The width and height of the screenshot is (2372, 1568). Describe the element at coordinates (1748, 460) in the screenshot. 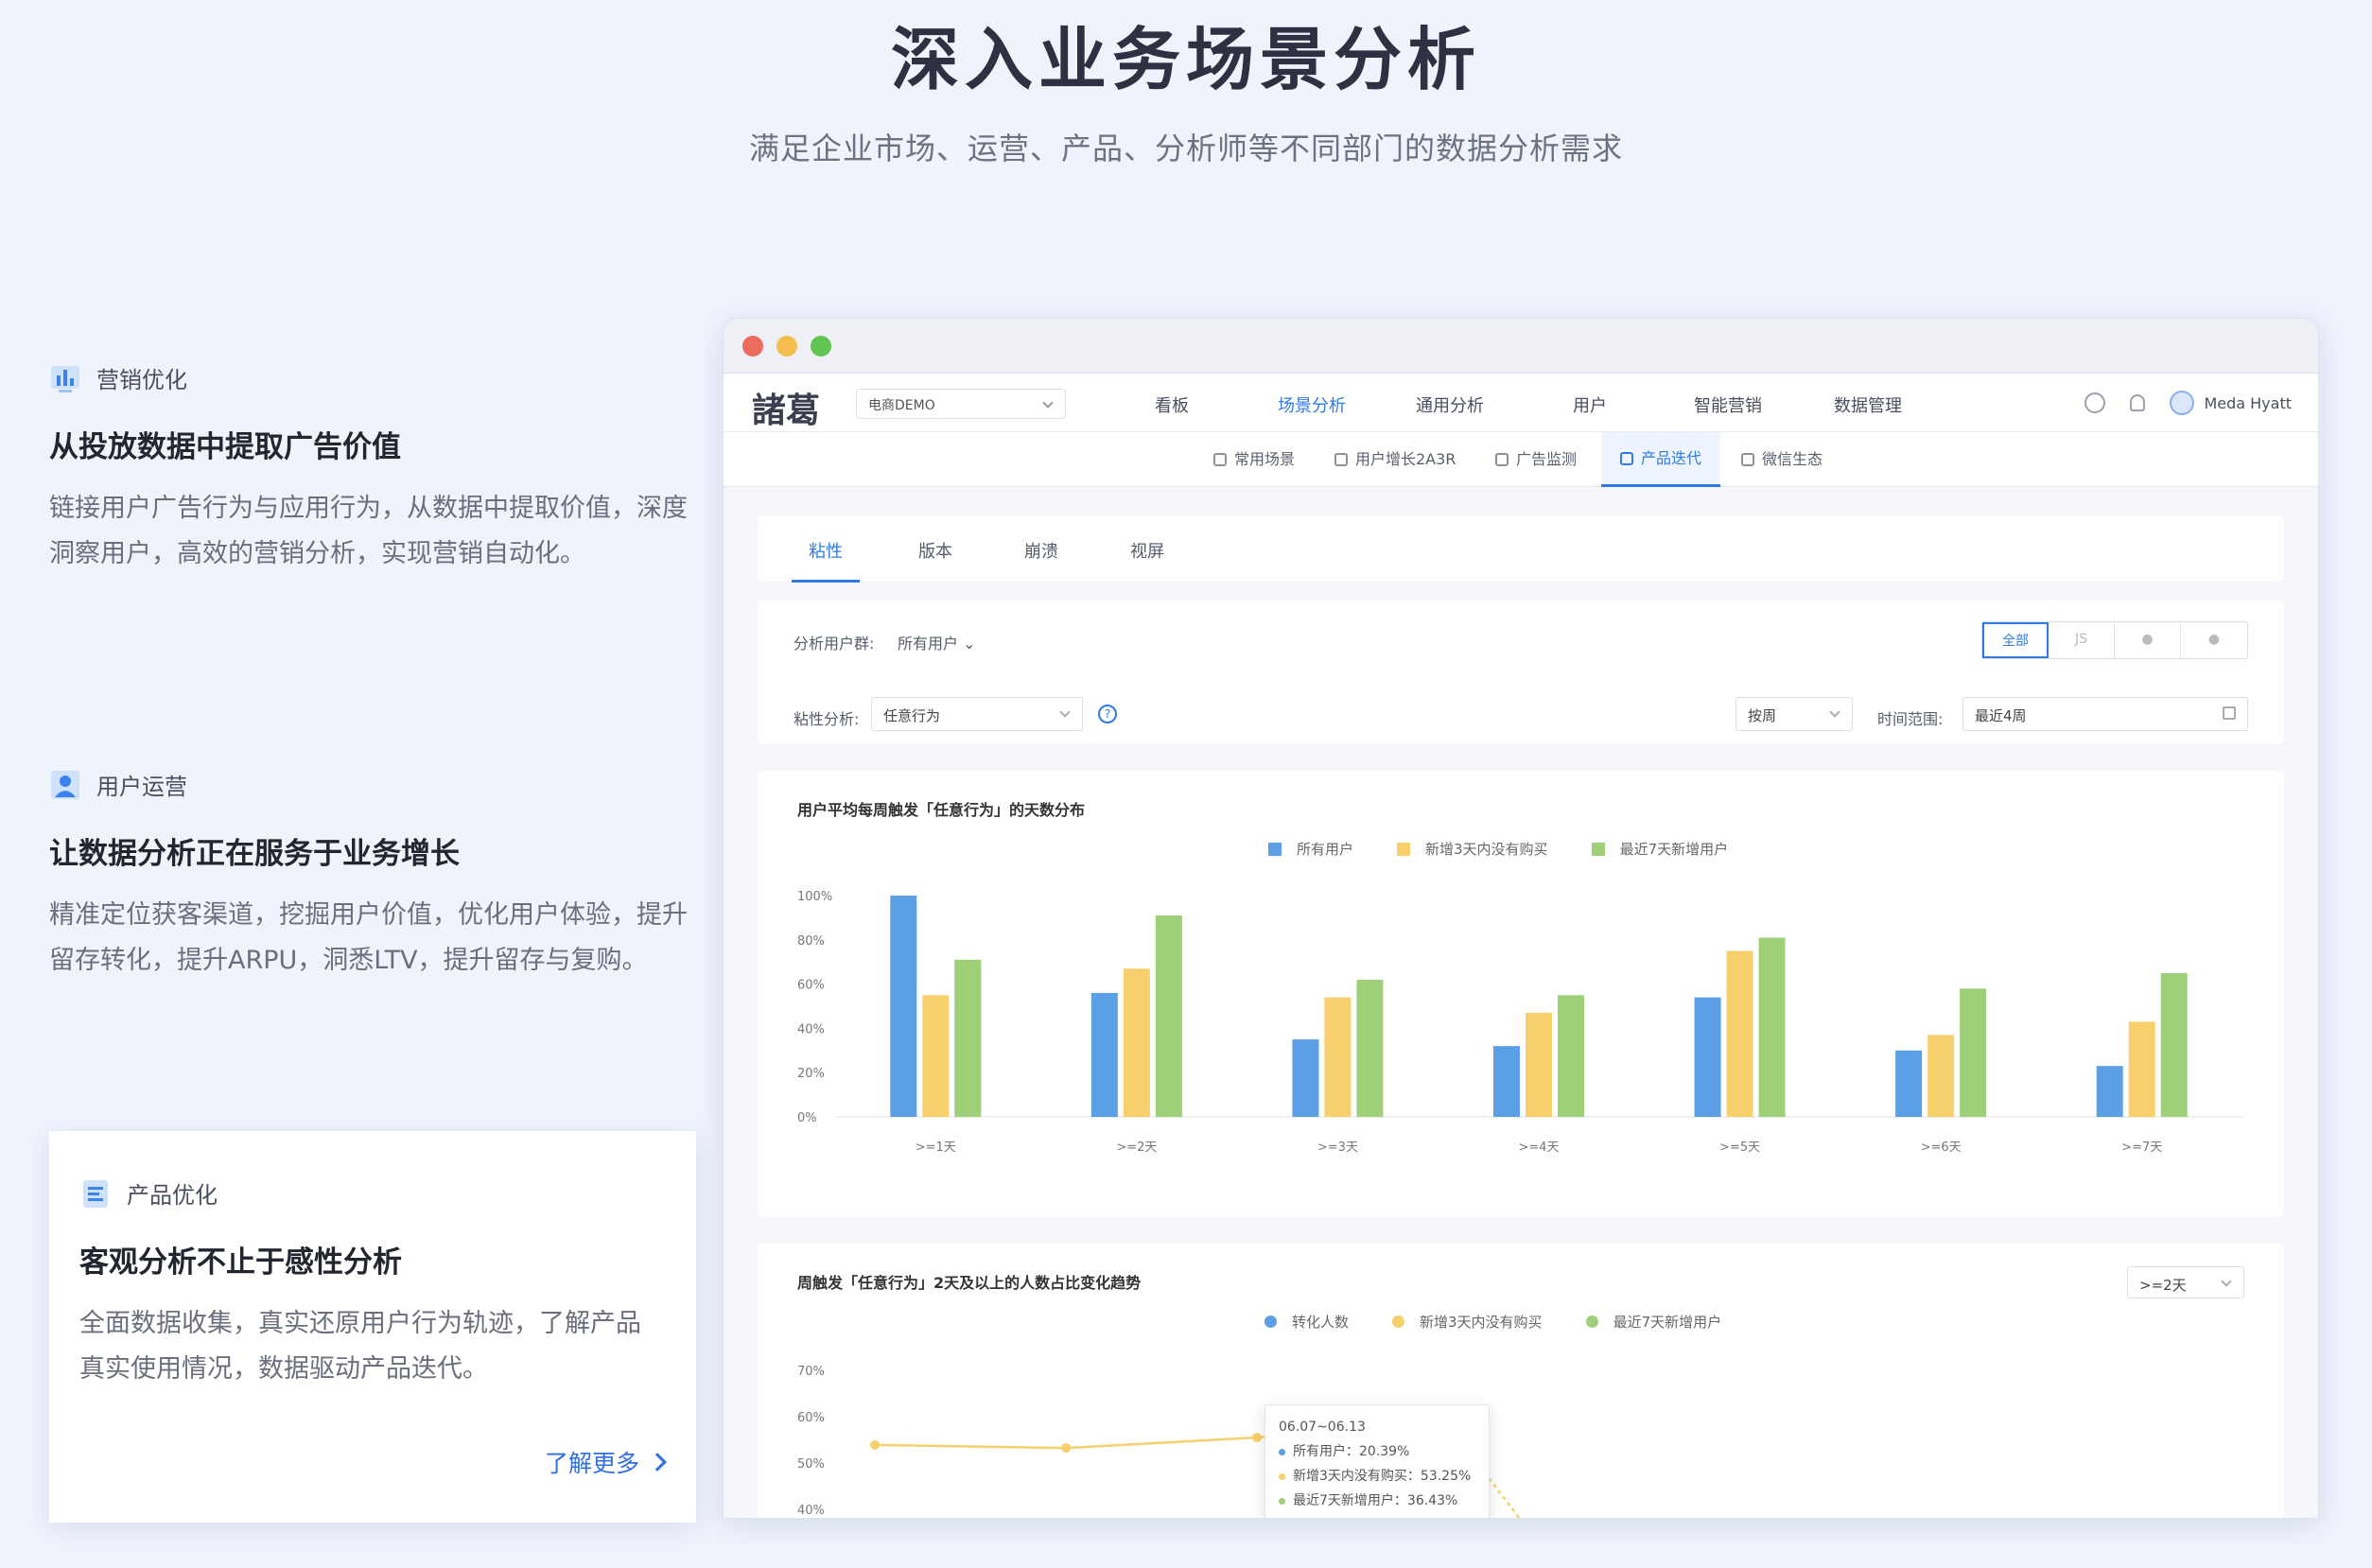

I see `scan-icon` at that location.